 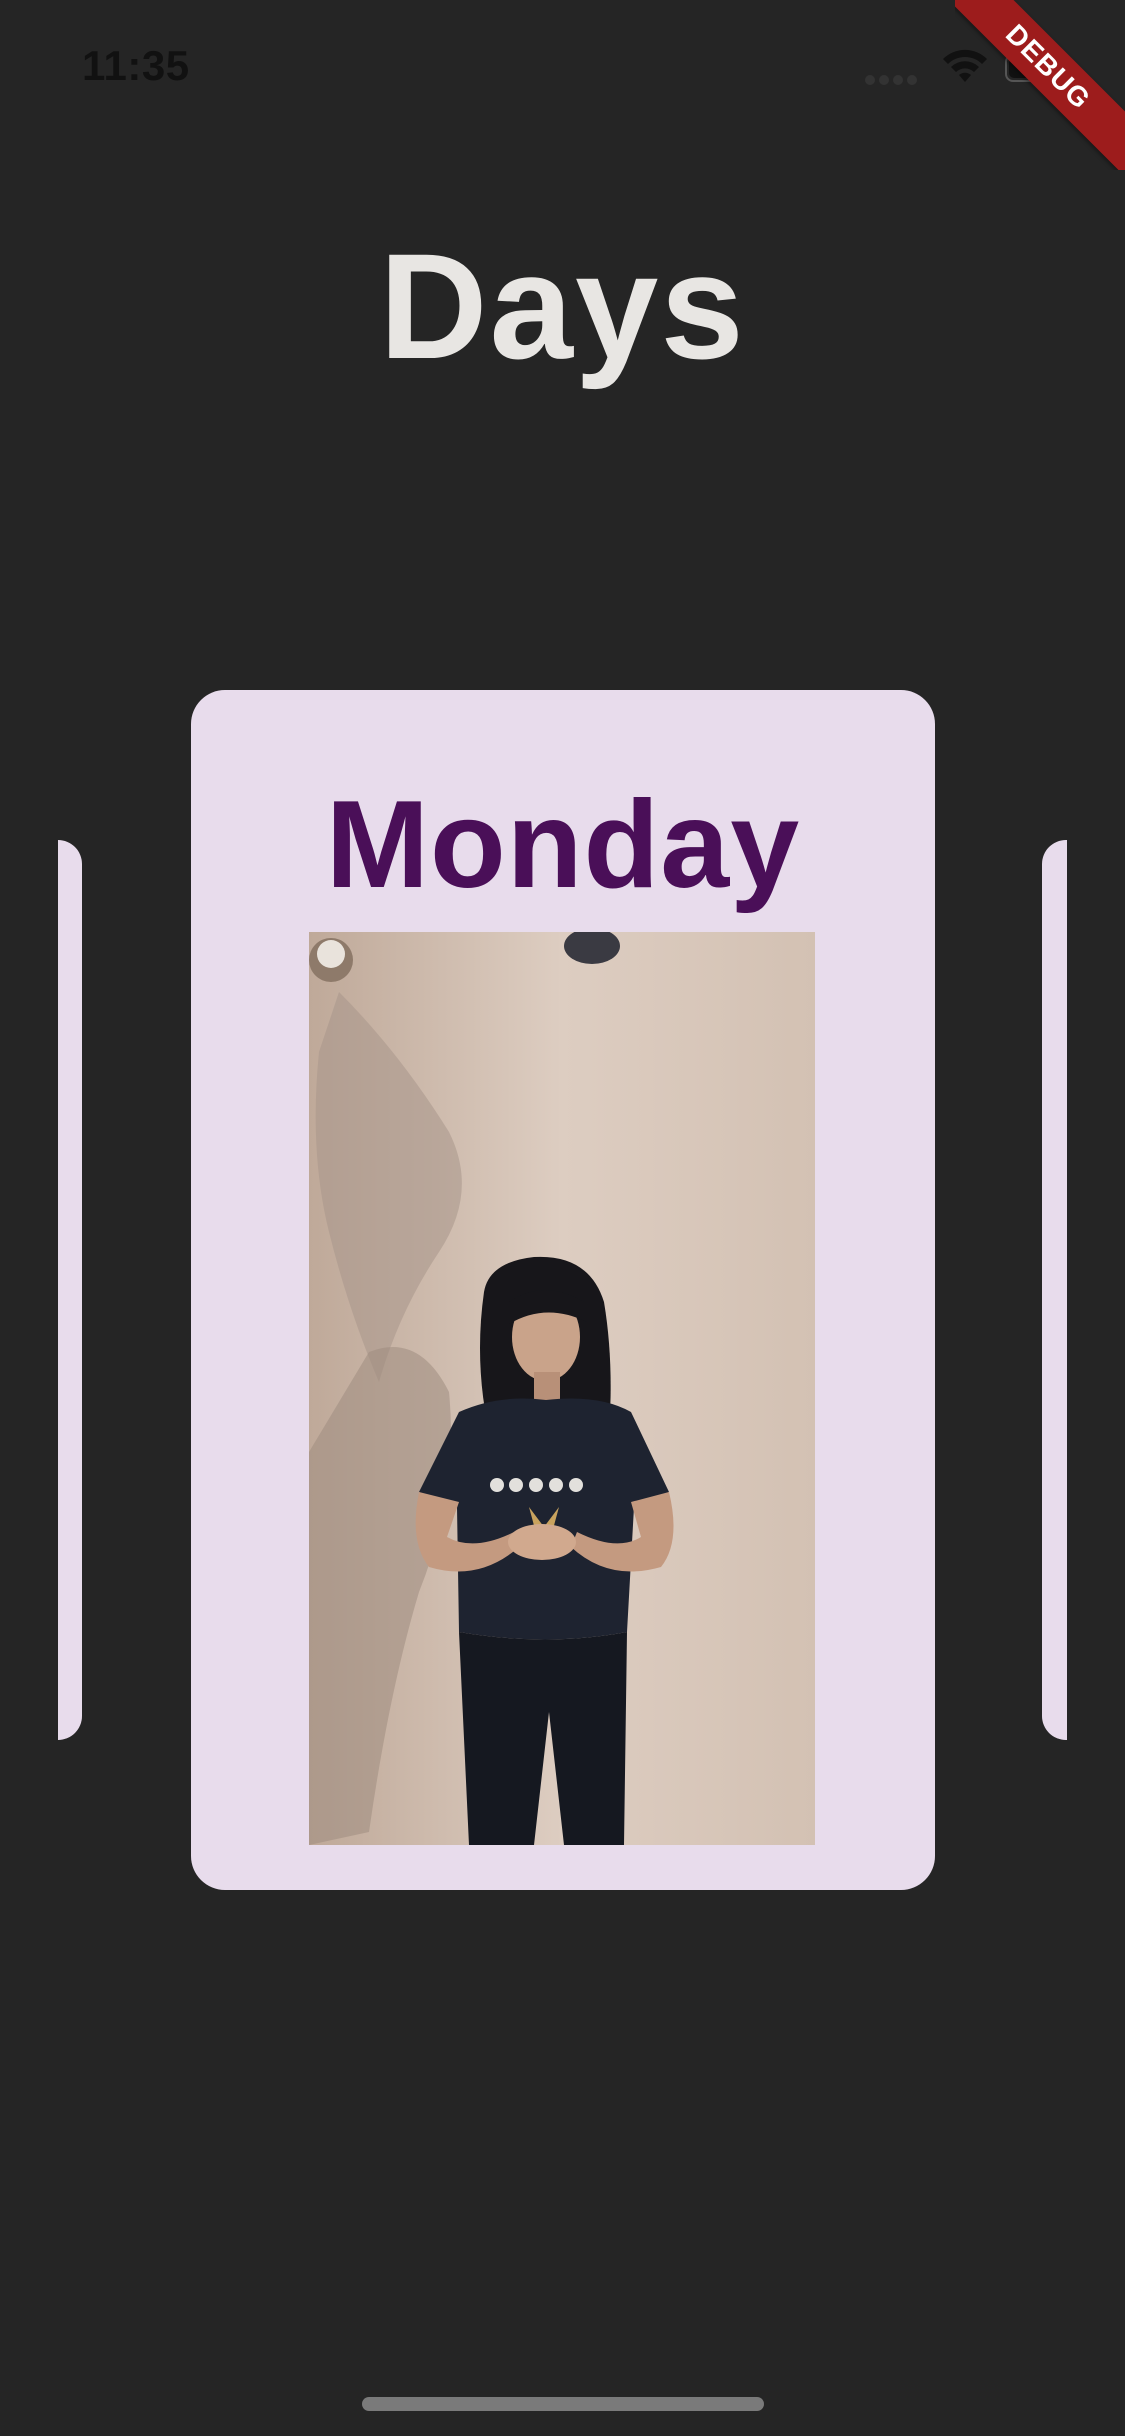 What do you see at coordinates (136, 65) in the screenshot?
I see `status-time: 11:35` at bounding box center [136, 65].